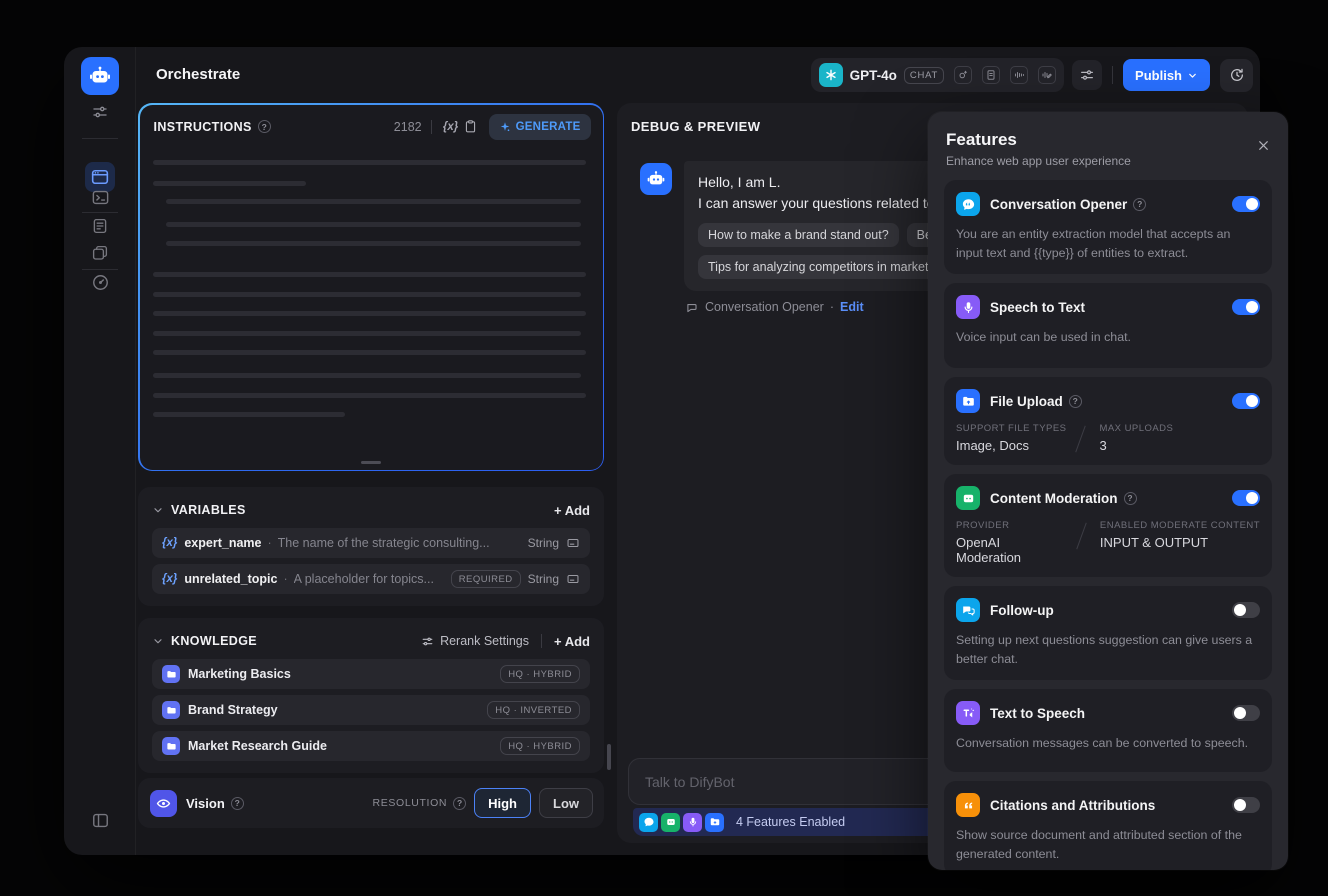 The width and height of the screenshot is (1328, 896). Describe the element at coordinates (539, 126) in the screenshot. I see `generate-button: GENERATE` at that location.